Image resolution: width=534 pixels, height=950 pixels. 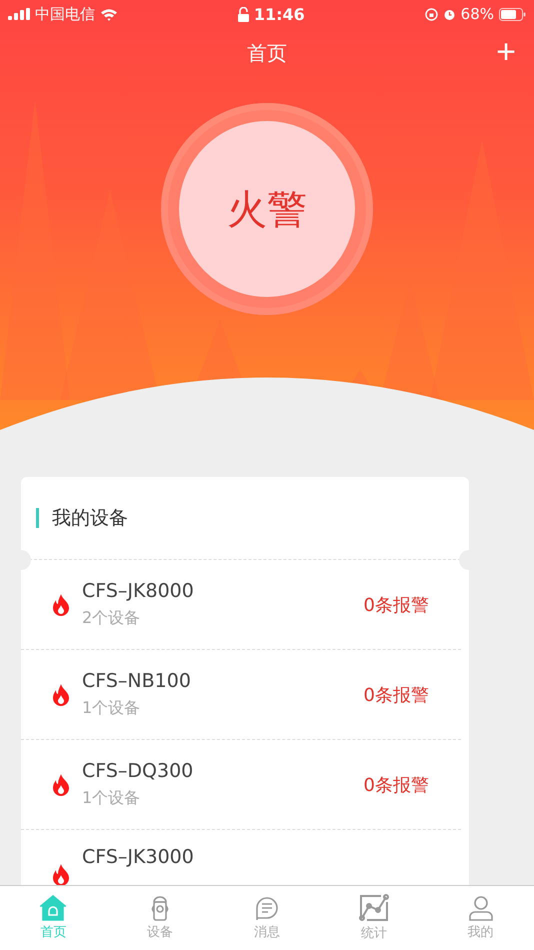 I want to click on tab-bar-item: 设备, so click(x=160, y=918).